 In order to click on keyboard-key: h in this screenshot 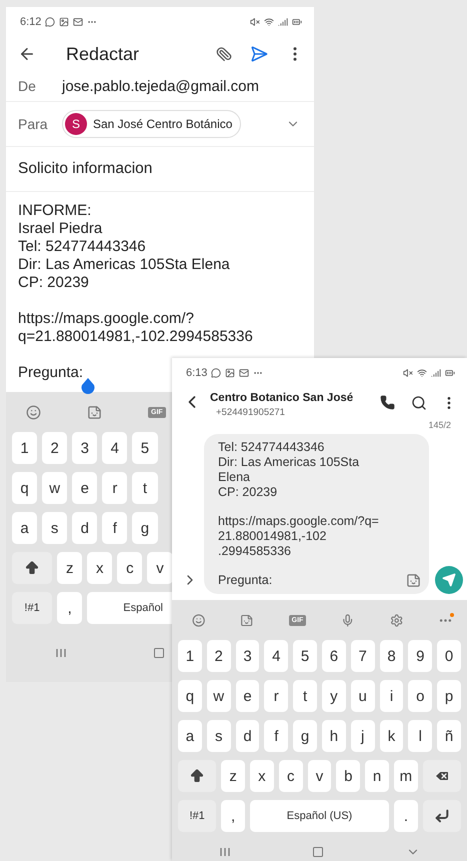, I will do `click(334, 736)`.